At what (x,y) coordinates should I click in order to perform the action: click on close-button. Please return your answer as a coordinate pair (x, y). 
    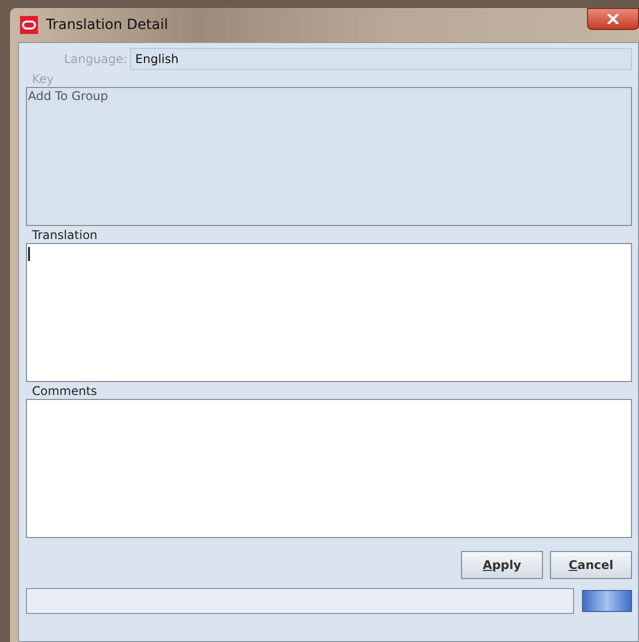
    Looking at the image, I should click on (613, 19).